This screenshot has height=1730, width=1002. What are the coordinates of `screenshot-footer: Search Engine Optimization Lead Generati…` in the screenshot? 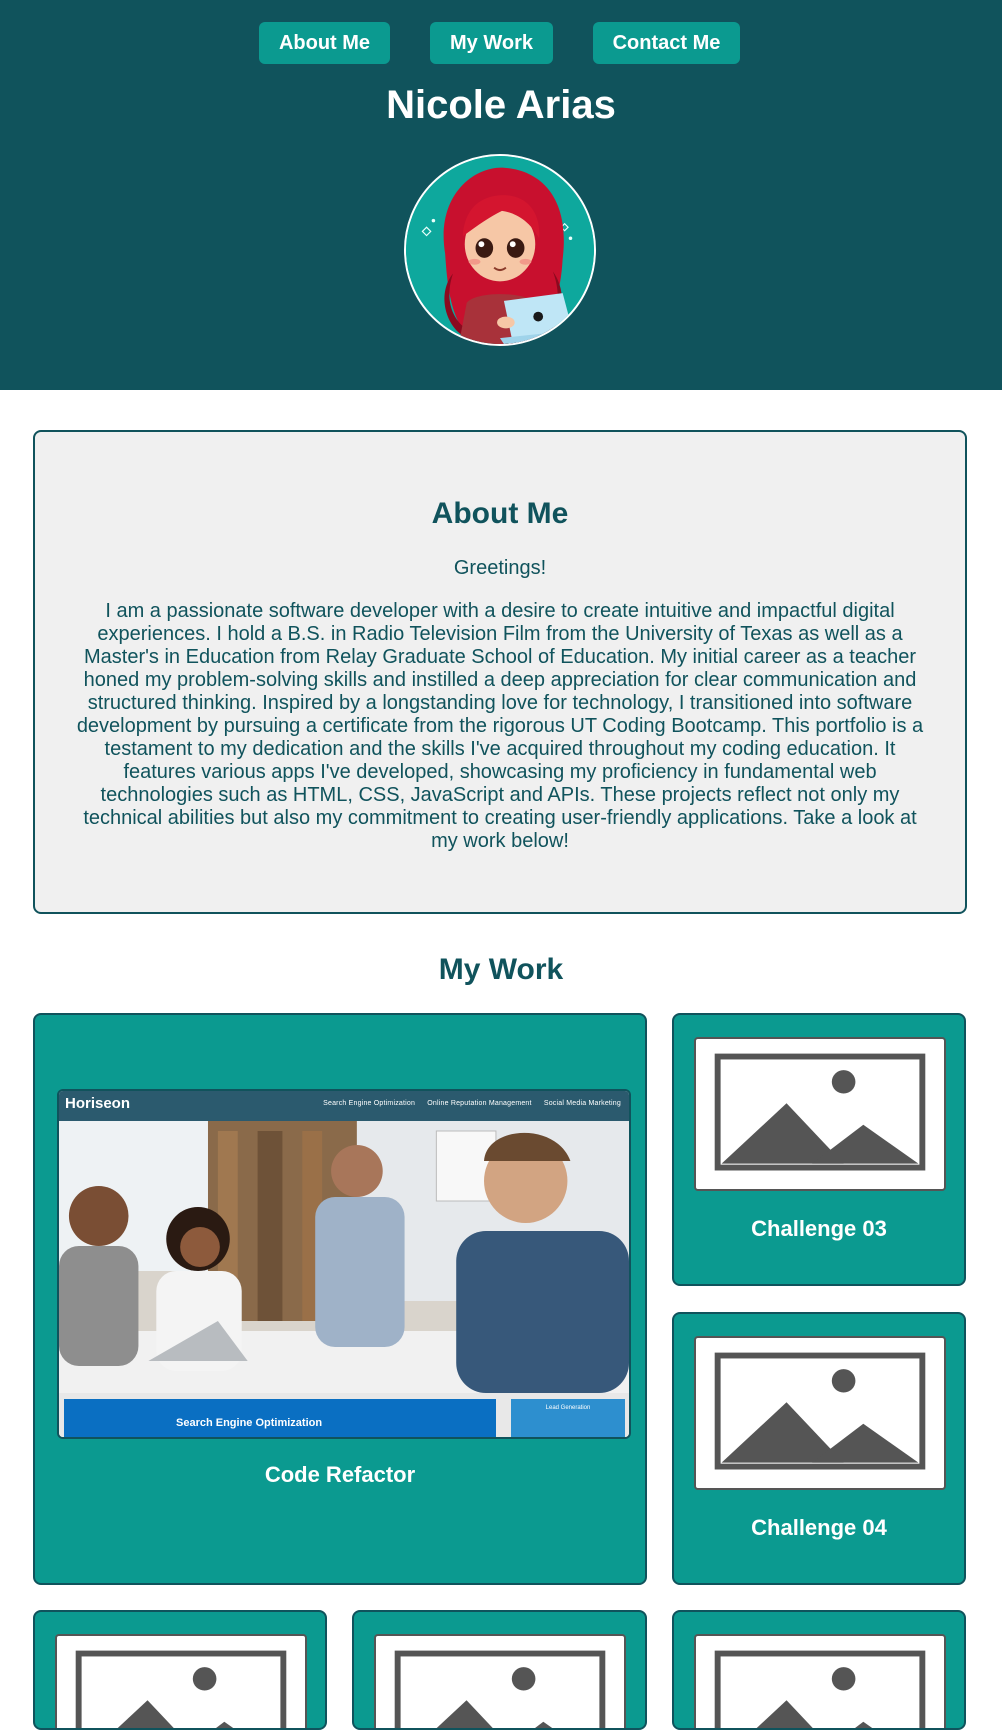 It's located at (344, 1415).